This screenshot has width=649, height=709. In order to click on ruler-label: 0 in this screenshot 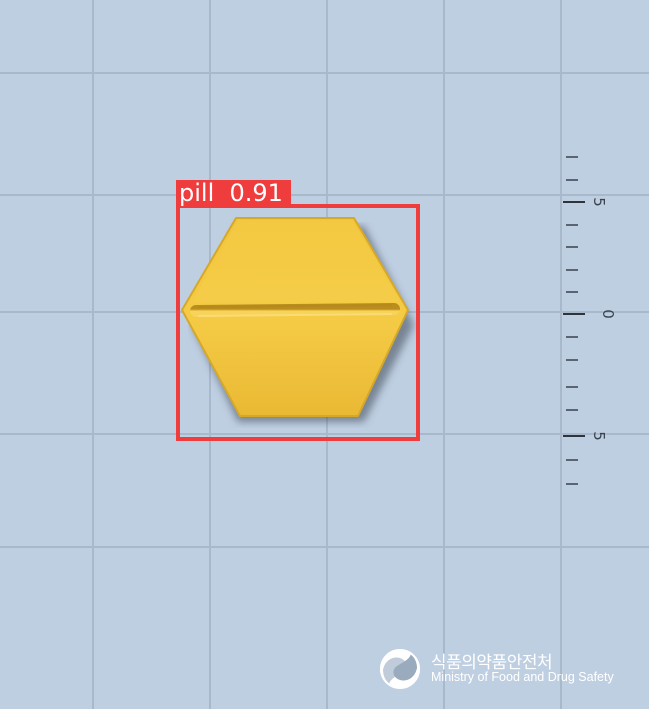, I will do `click(608, 314)`.